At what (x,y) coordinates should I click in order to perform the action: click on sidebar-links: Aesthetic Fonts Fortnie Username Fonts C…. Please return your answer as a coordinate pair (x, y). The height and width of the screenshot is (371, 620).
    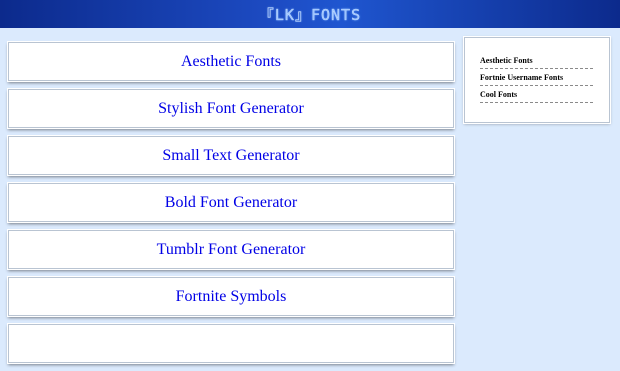
    Looking at the image, I should click on (537, 80).